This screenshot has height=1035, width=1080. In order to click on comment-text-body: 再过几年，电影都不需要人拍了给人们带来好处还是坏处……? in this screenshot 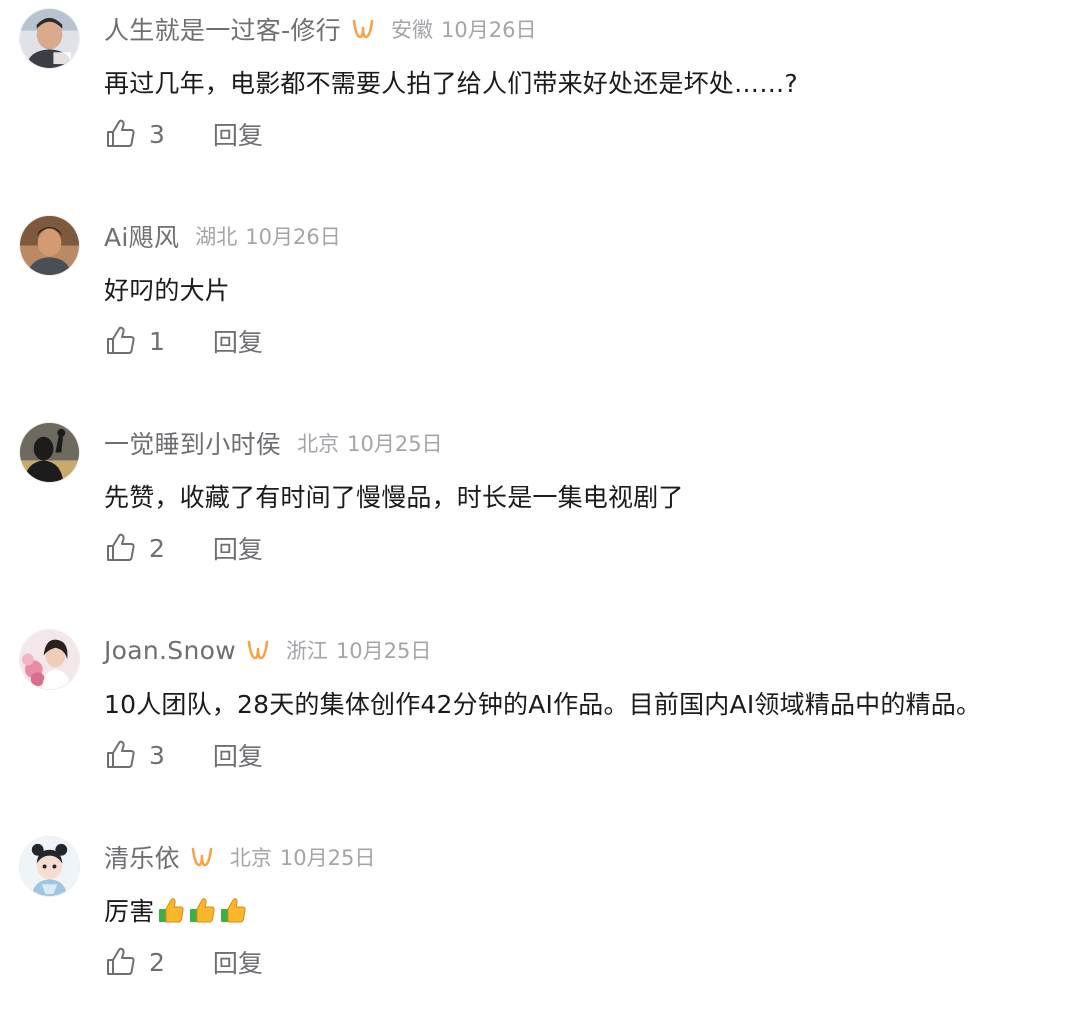, I will do `click(451, 83)`.